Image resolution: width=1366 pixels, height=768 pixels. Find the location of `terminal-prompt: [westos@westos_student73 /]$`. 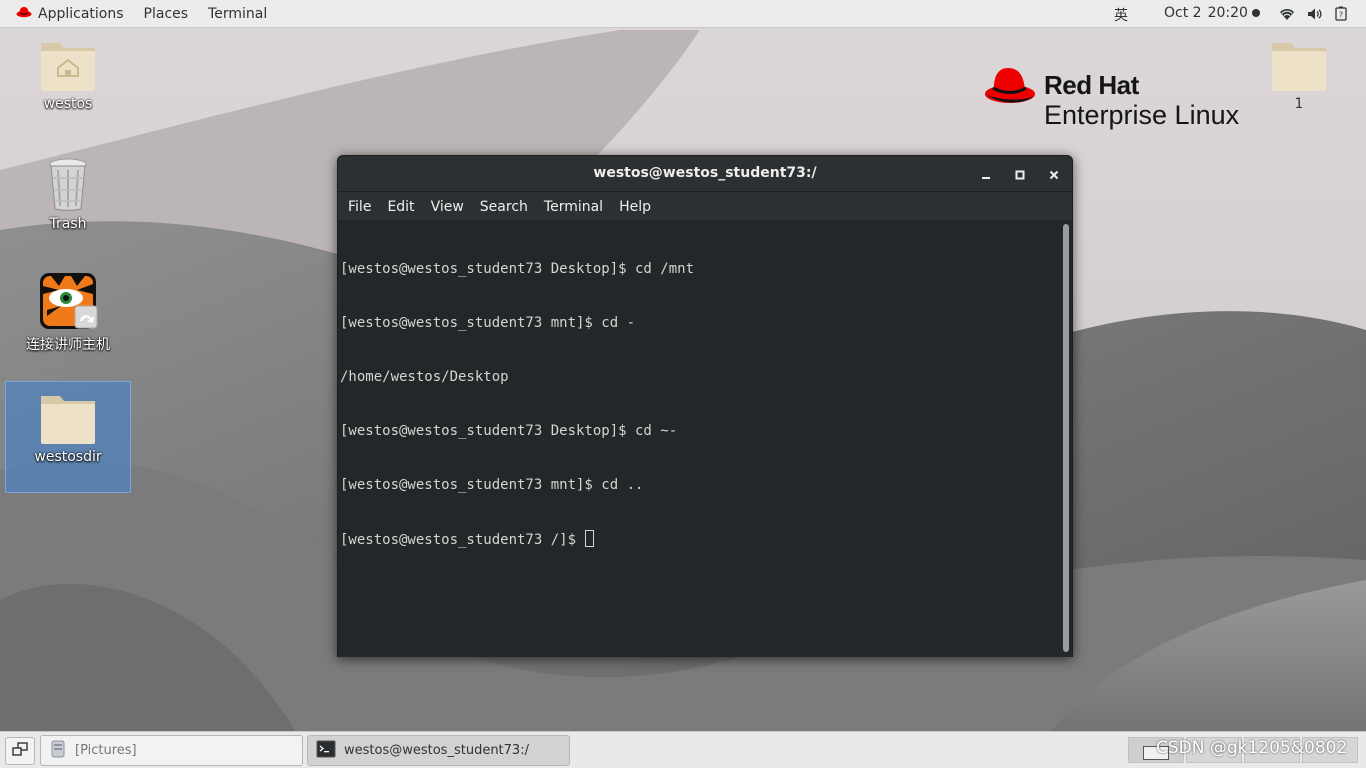

terminal-prompt: [westos@westos_student73 /]$ is located at coordinates (462, 540).